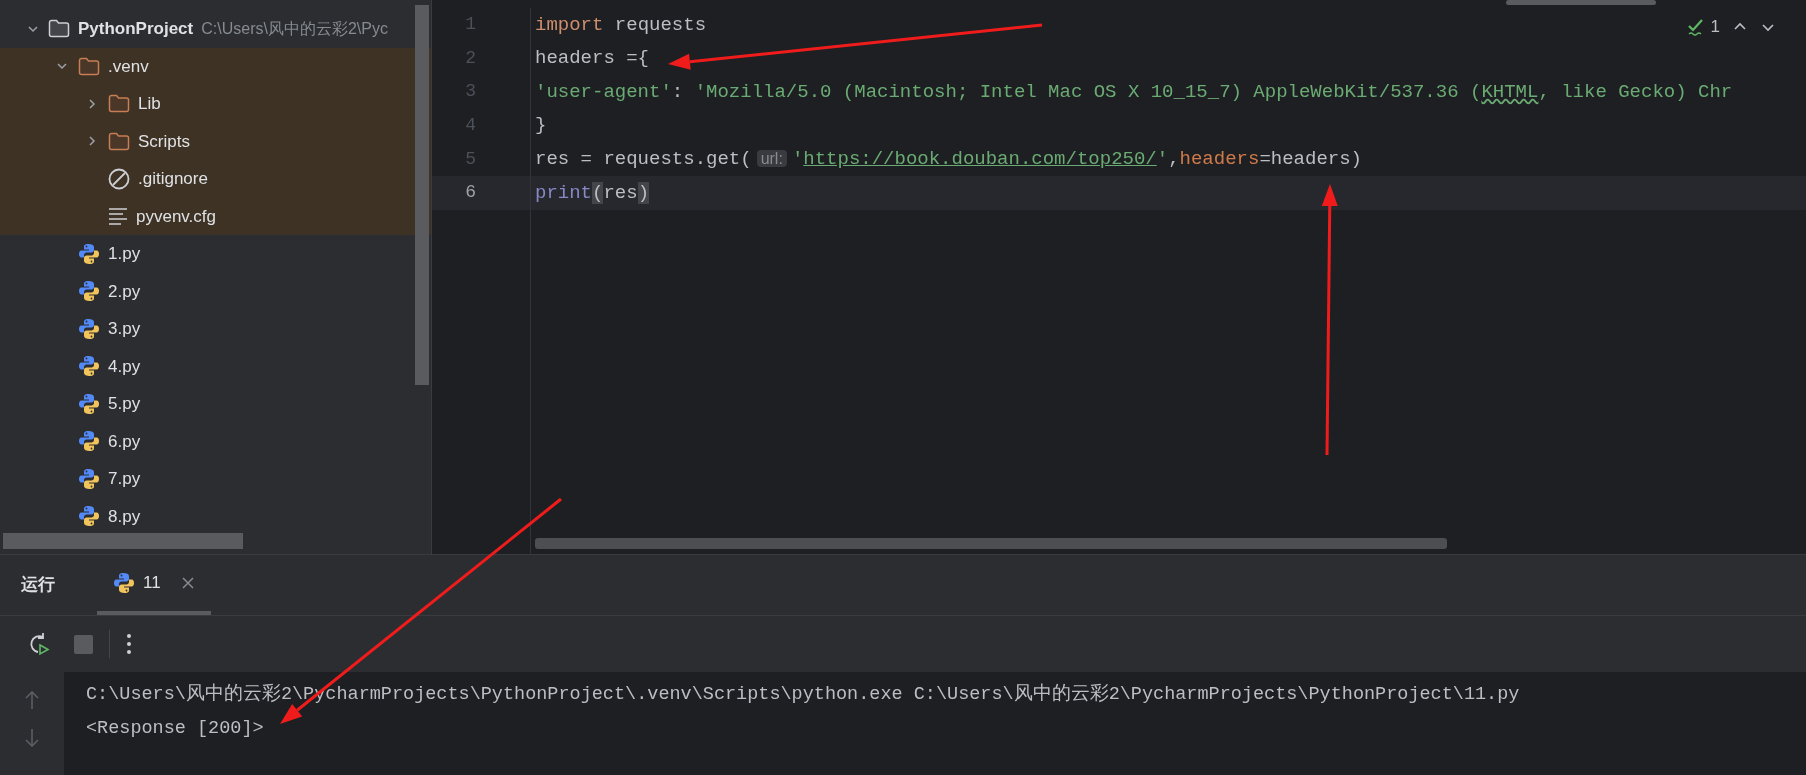 The width and height of the screenshot is (1806, 775). What do you see at coordinates (215, 291) in the screenshot?
I see `tree-row: 2.py` at bounding box center [215, 291].